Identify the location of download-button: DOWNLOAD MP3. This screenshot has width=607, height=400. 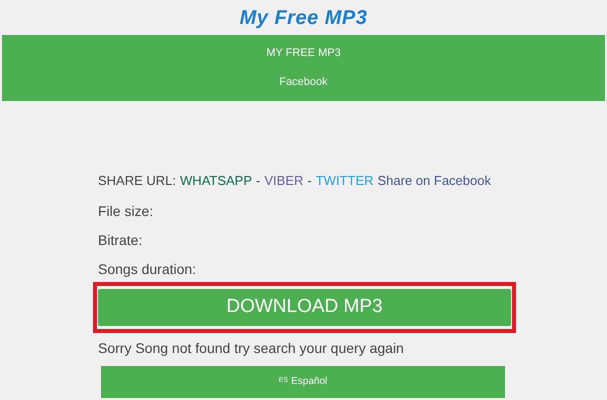
(304, 307).